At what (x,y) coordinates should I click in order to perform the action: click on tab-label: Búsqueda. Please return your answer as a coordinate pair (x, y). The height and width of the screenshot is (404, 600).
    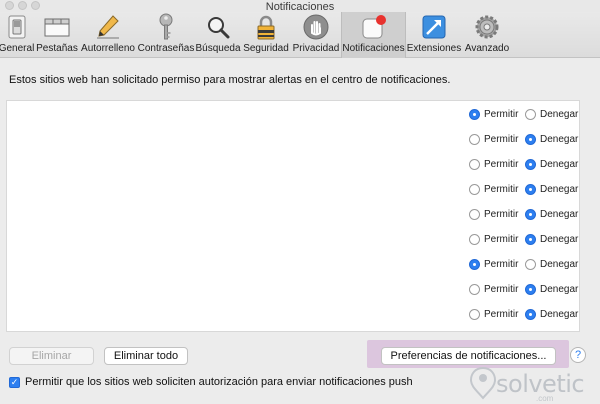
    Looking at the image, I should click on (218, 48).